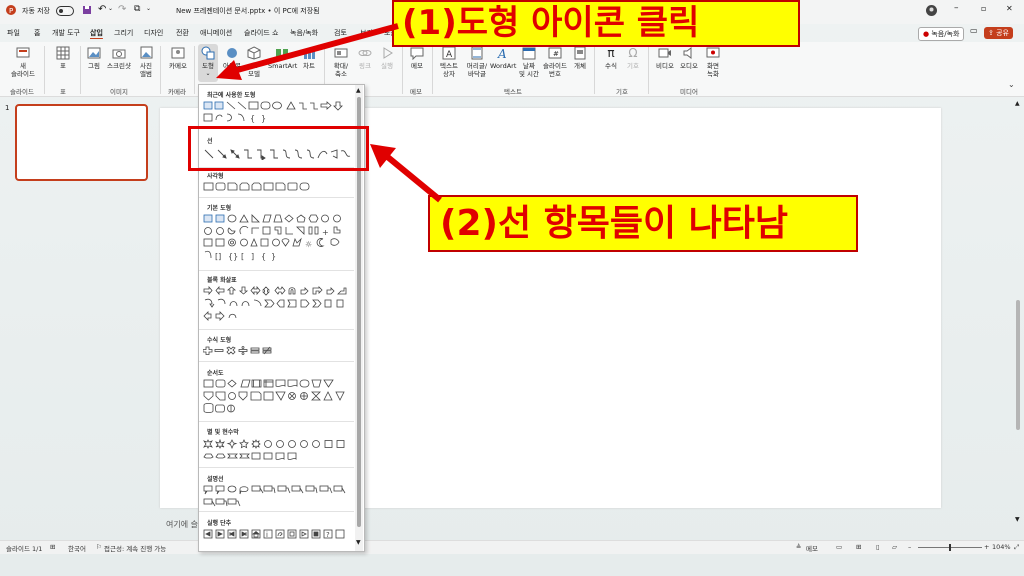  Describe the element at coordinates (123, 33) in the screenshot. I see `tab-draw: 그리기` at that location.